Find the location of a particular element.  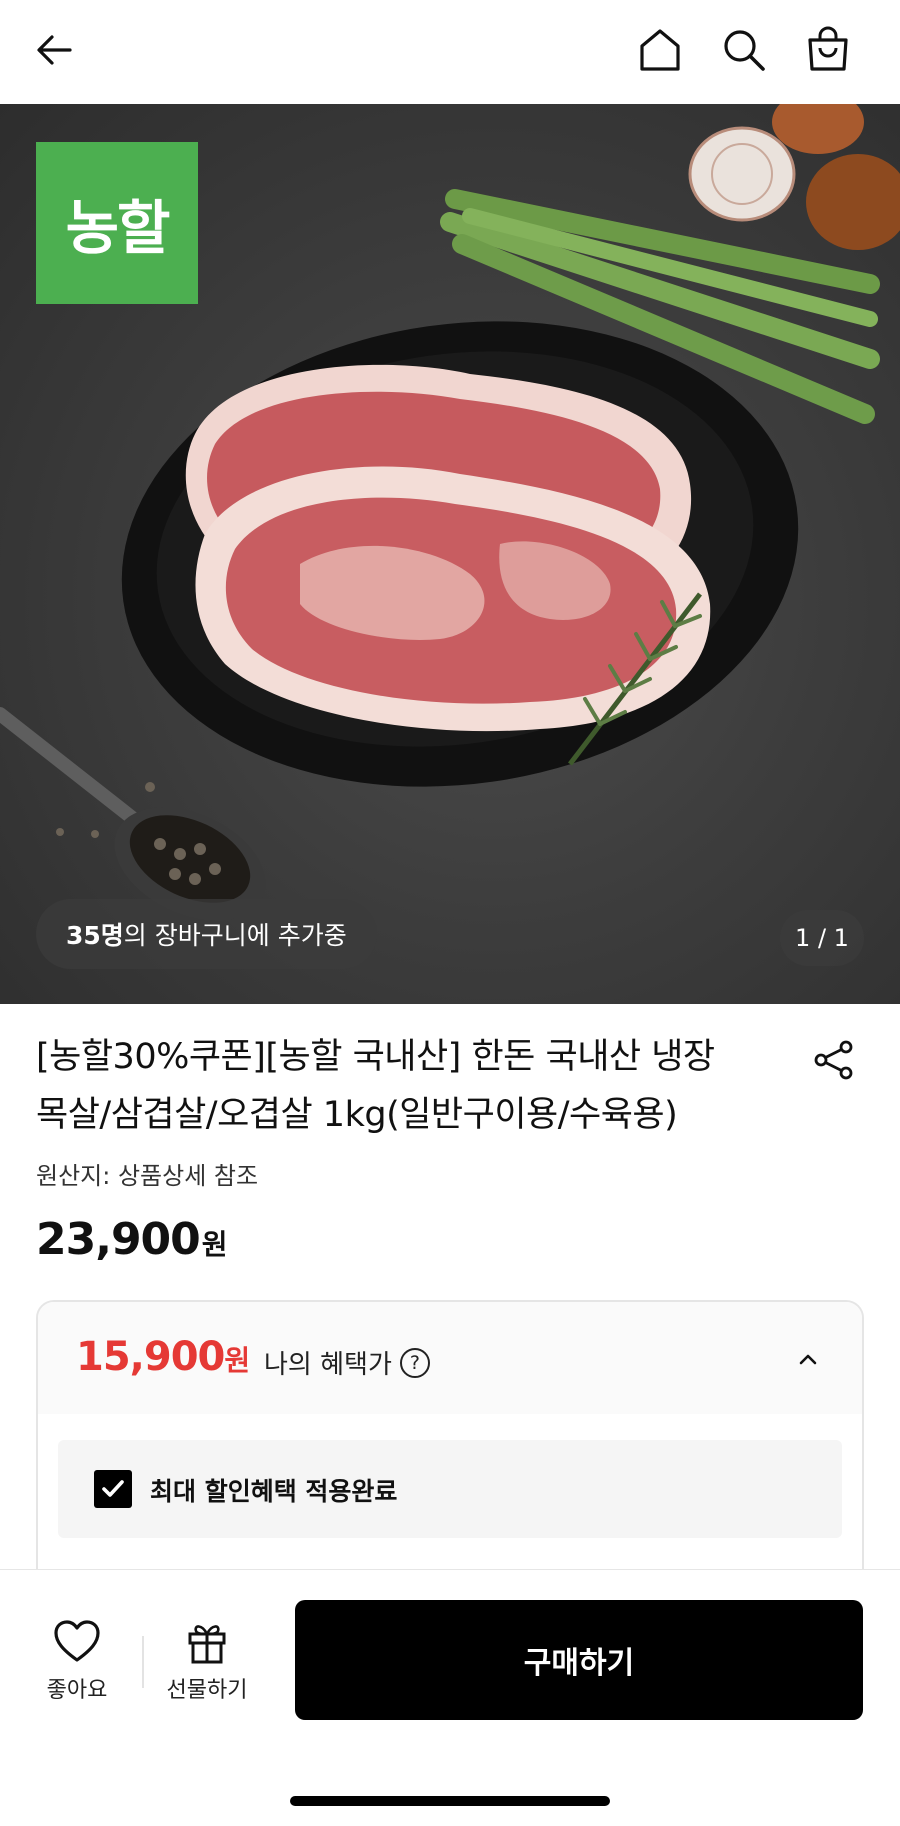

product-title-line-2: 목살/삼겹살/오겹살 1kg(일반구이용/수육용) is located at coordinates (357, 1115).